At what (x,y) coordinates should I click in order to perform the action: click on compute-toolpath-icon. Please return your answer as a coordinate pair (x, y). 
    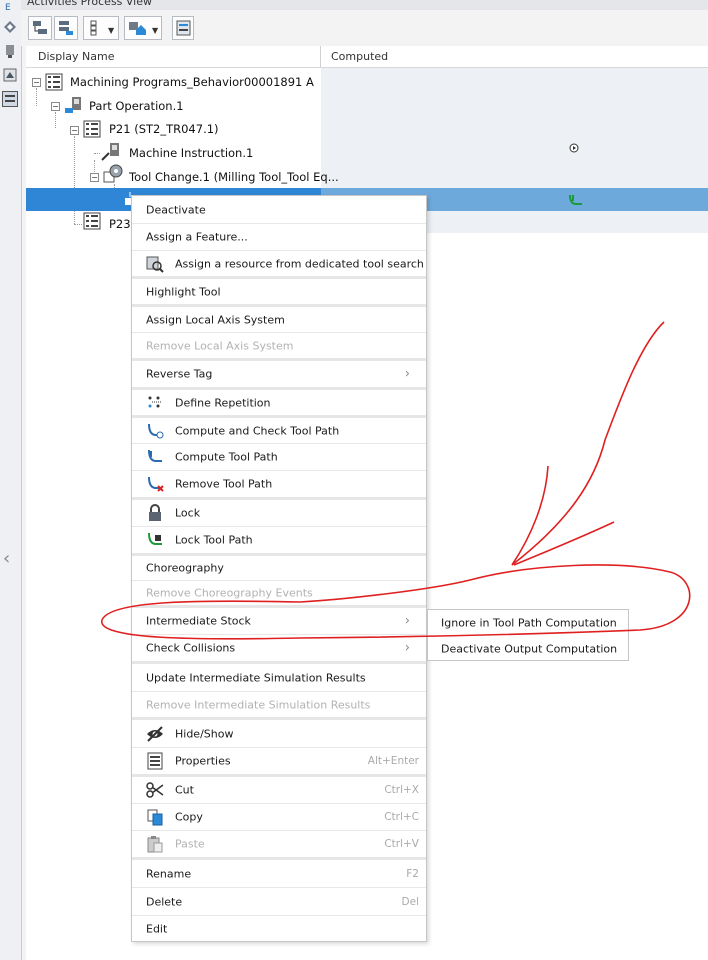
    Looking at the image, I should click on (155, 455).